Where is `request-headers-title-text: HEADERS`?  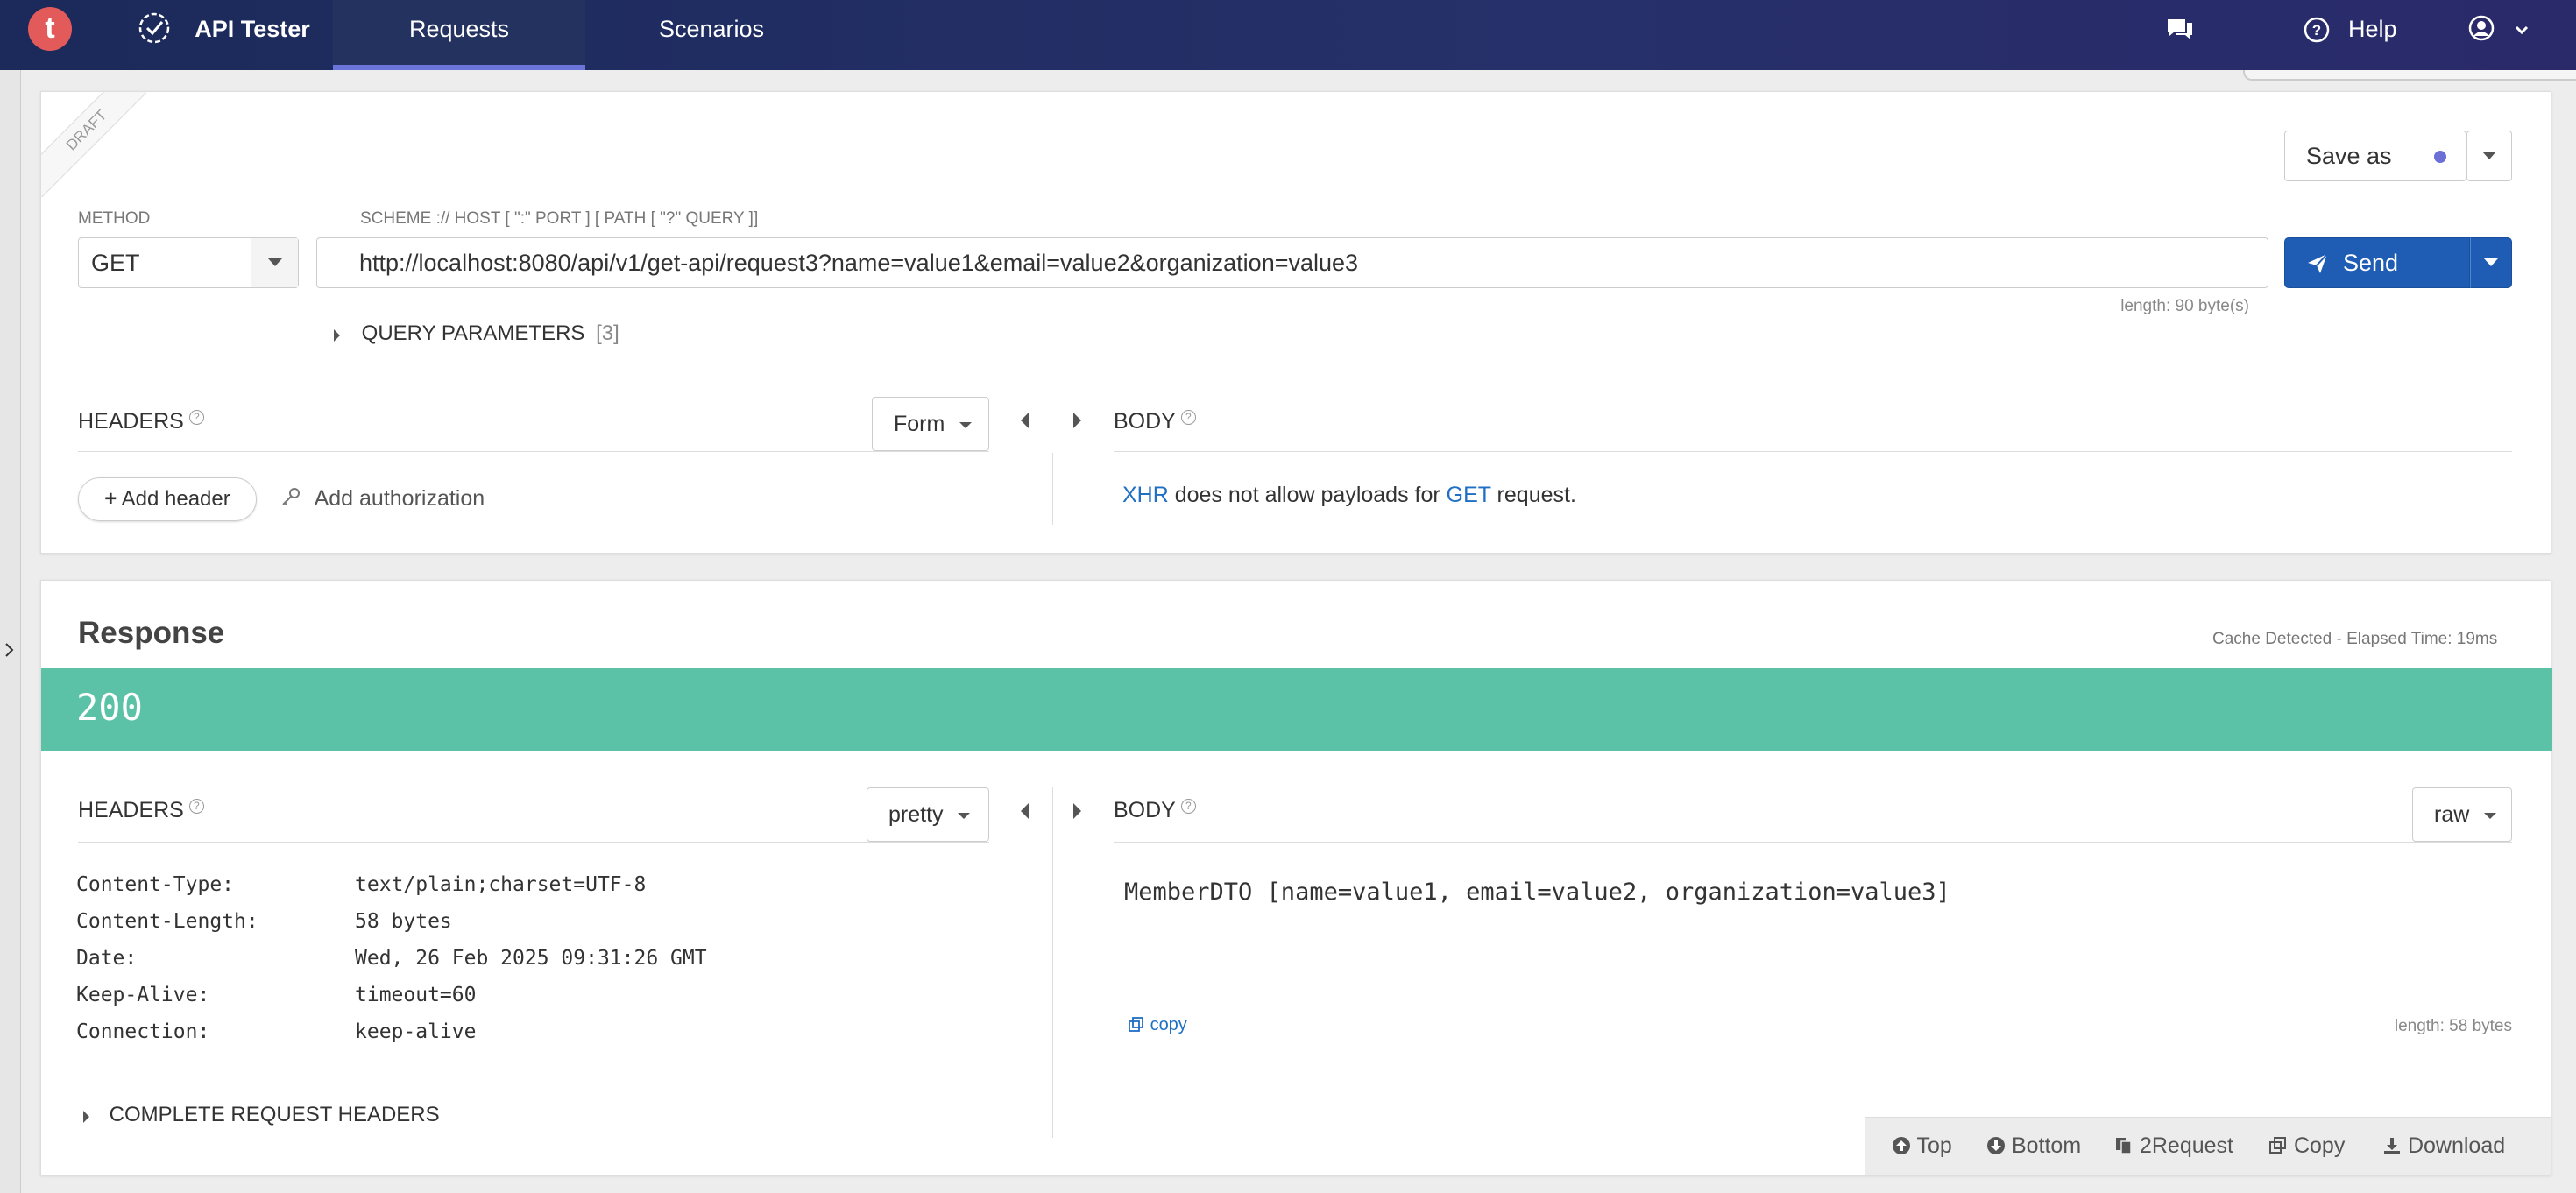 request-headers-title-text: HEADERS is located at coordinates (131, 421).